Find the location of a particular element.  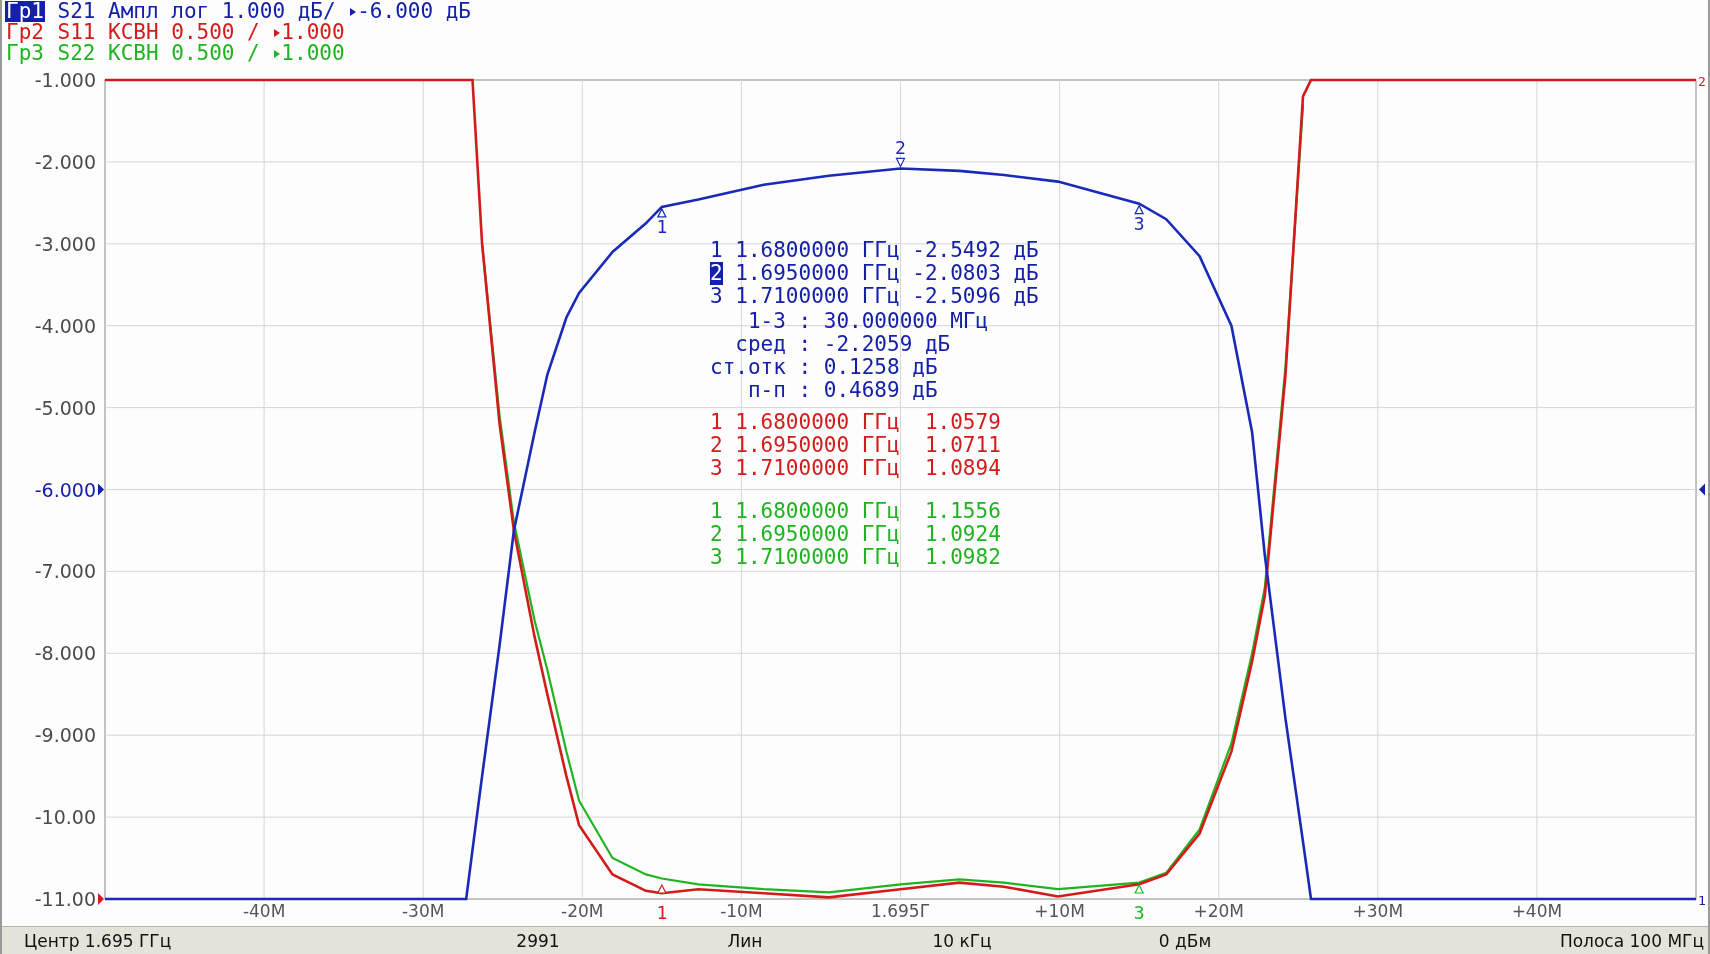

status-field: Полоса 100 МГц is located at coordinates (1500, 940).